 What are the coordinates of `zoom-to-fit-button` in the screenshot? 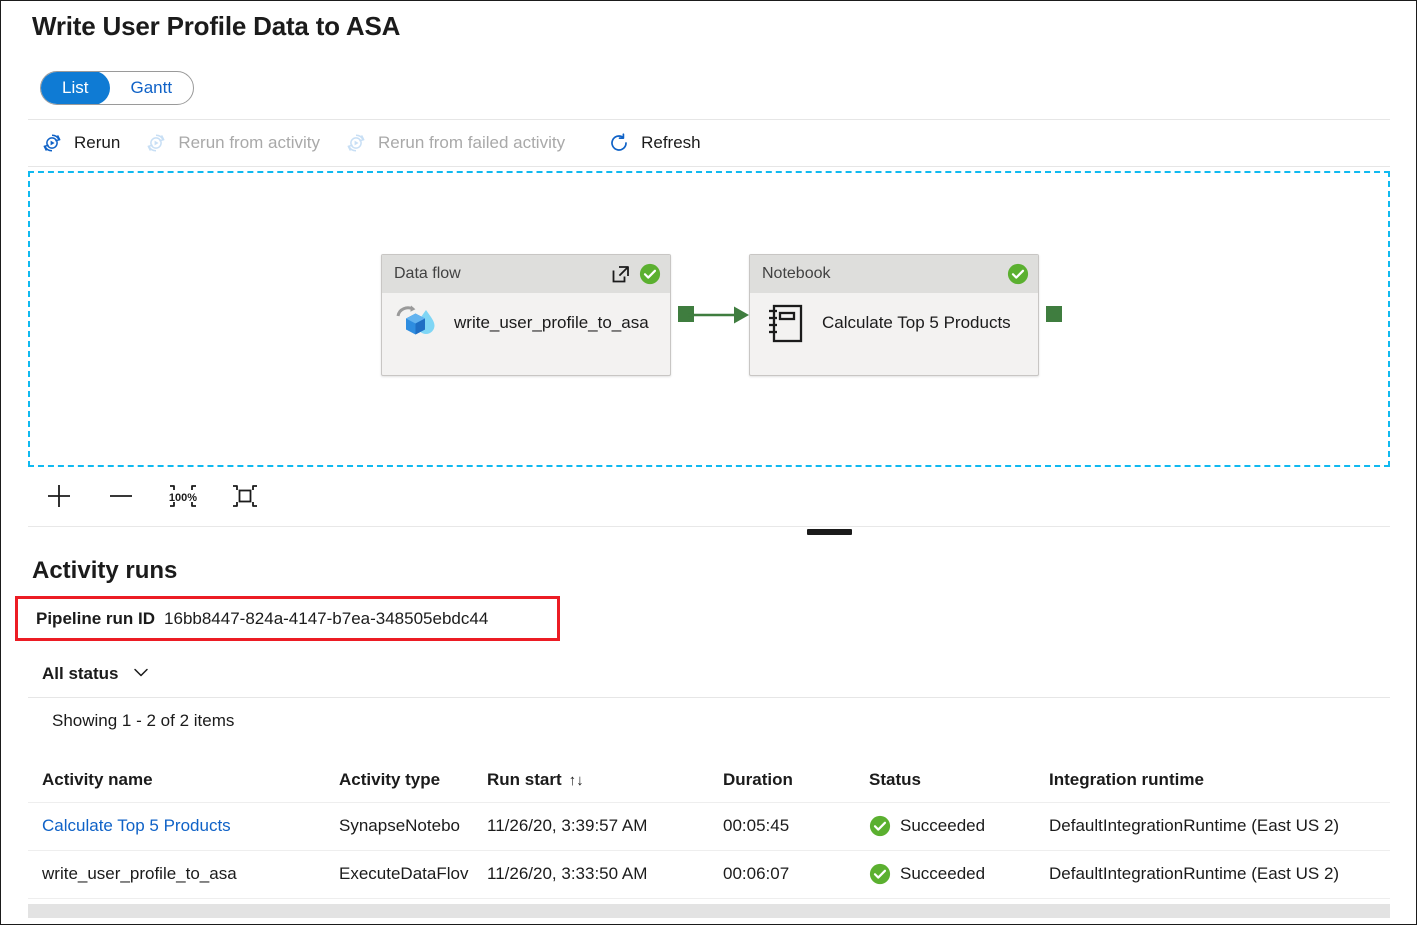 It's located at (245, 498).